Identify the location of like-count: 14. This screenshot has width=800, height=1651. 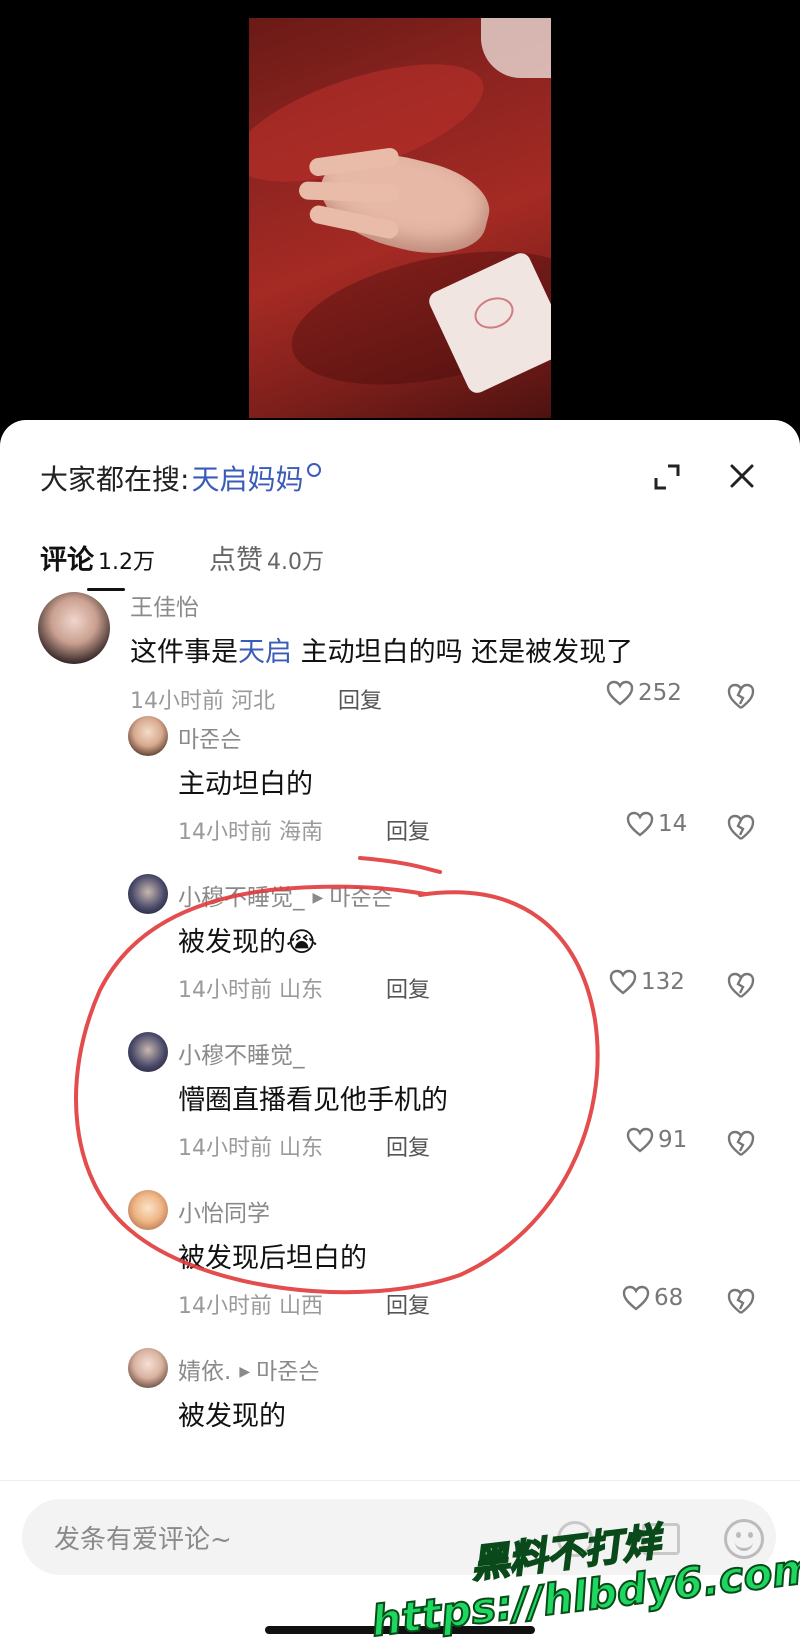
(673, 824).